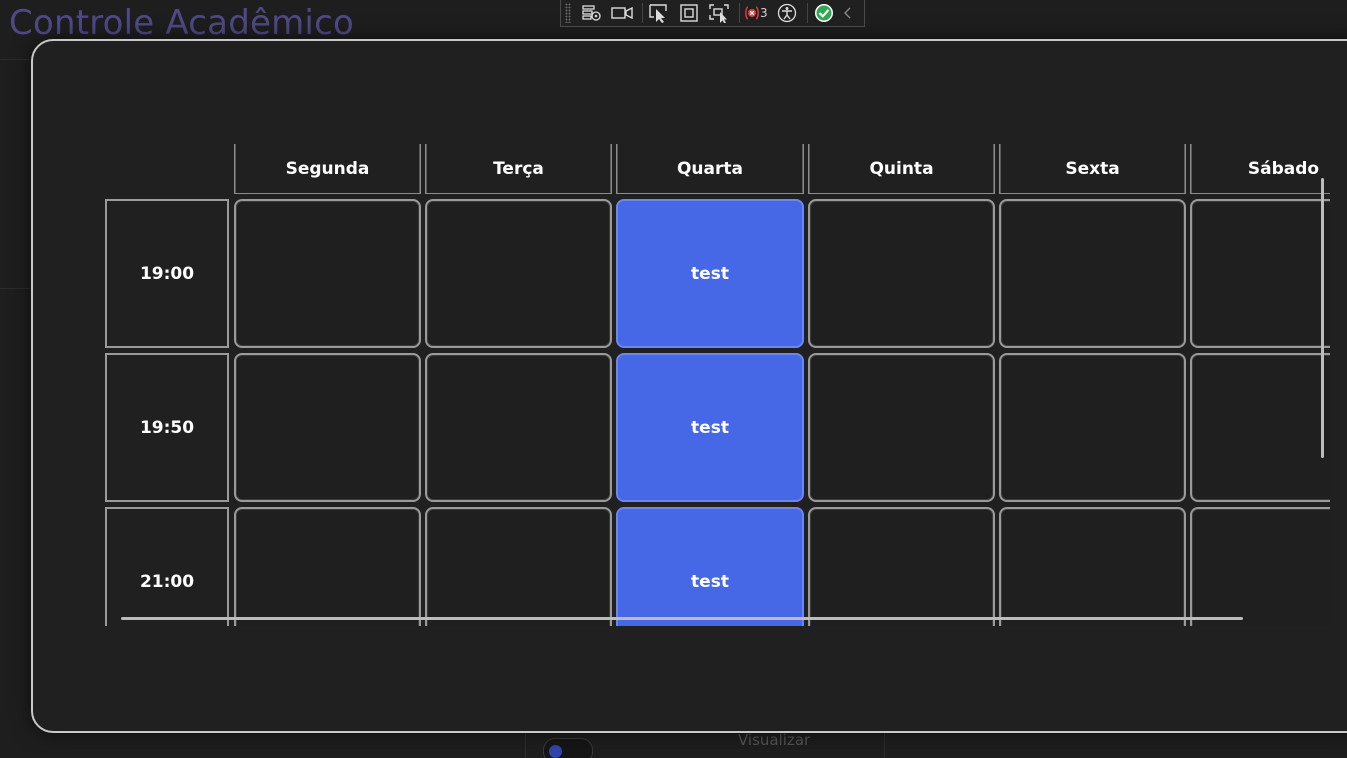 This screenshot has height=758, width=1347. Describe the element at coordinates (1260, 169) in the screenshot. I see `day-header-sabado: Sábado` at that location.